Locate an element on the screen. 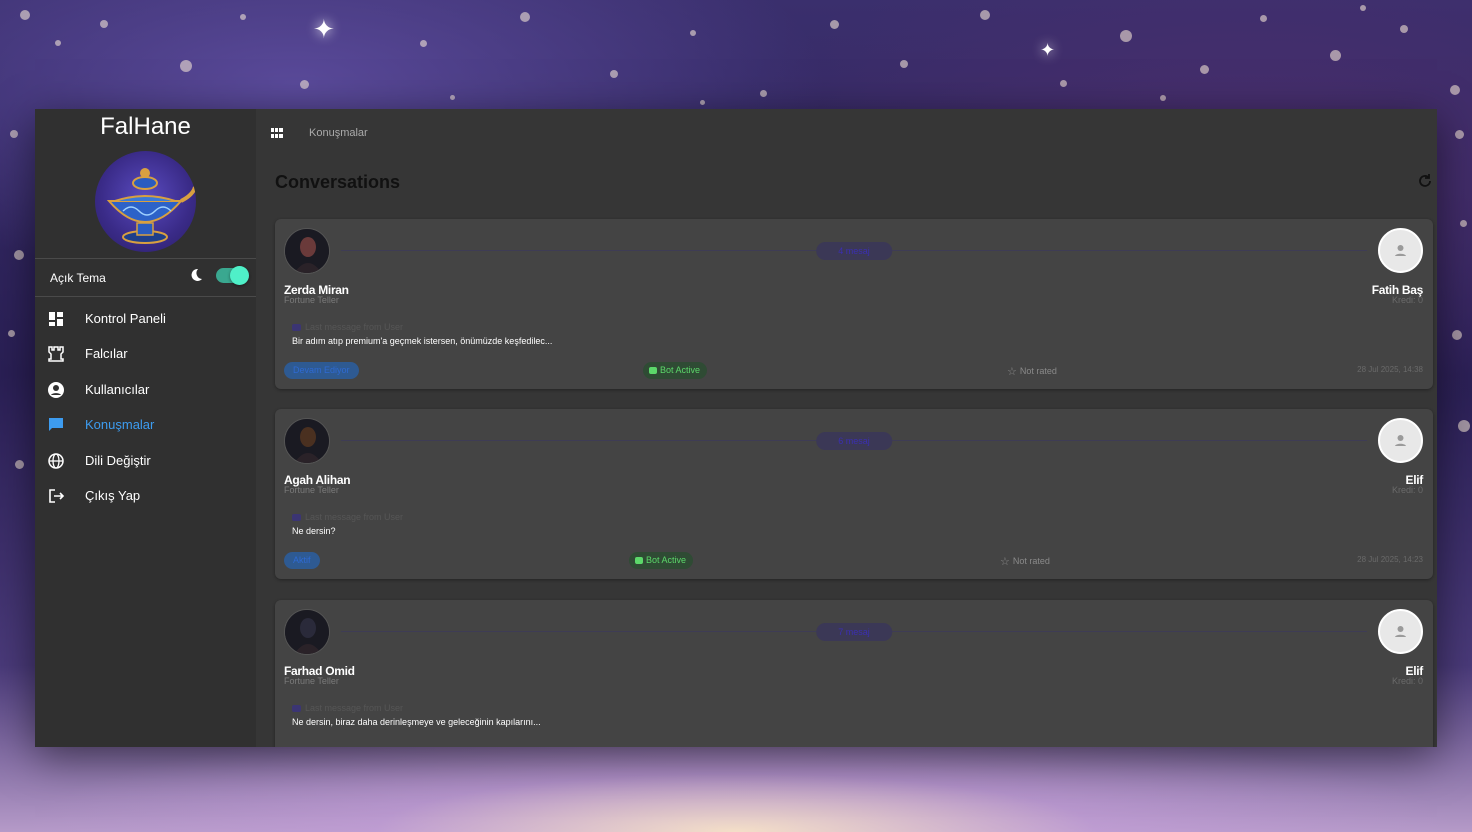  breadcrumb: Konuşmalar is located at coordinates (338, 133).